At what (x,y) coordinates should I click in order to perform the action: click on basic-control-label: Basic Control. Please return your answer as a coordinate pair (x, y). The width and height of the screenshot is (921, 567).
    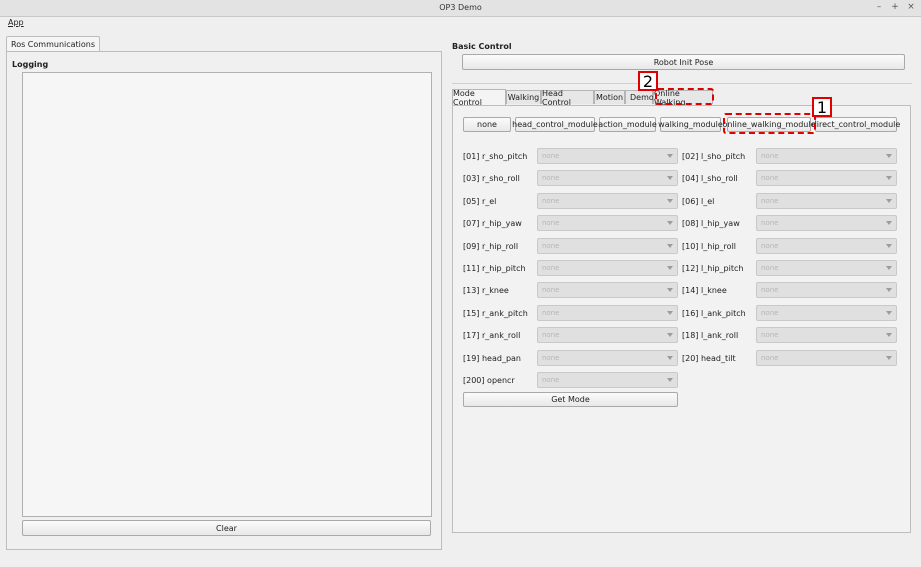
    Looking at the image, I should click on (482, 46).